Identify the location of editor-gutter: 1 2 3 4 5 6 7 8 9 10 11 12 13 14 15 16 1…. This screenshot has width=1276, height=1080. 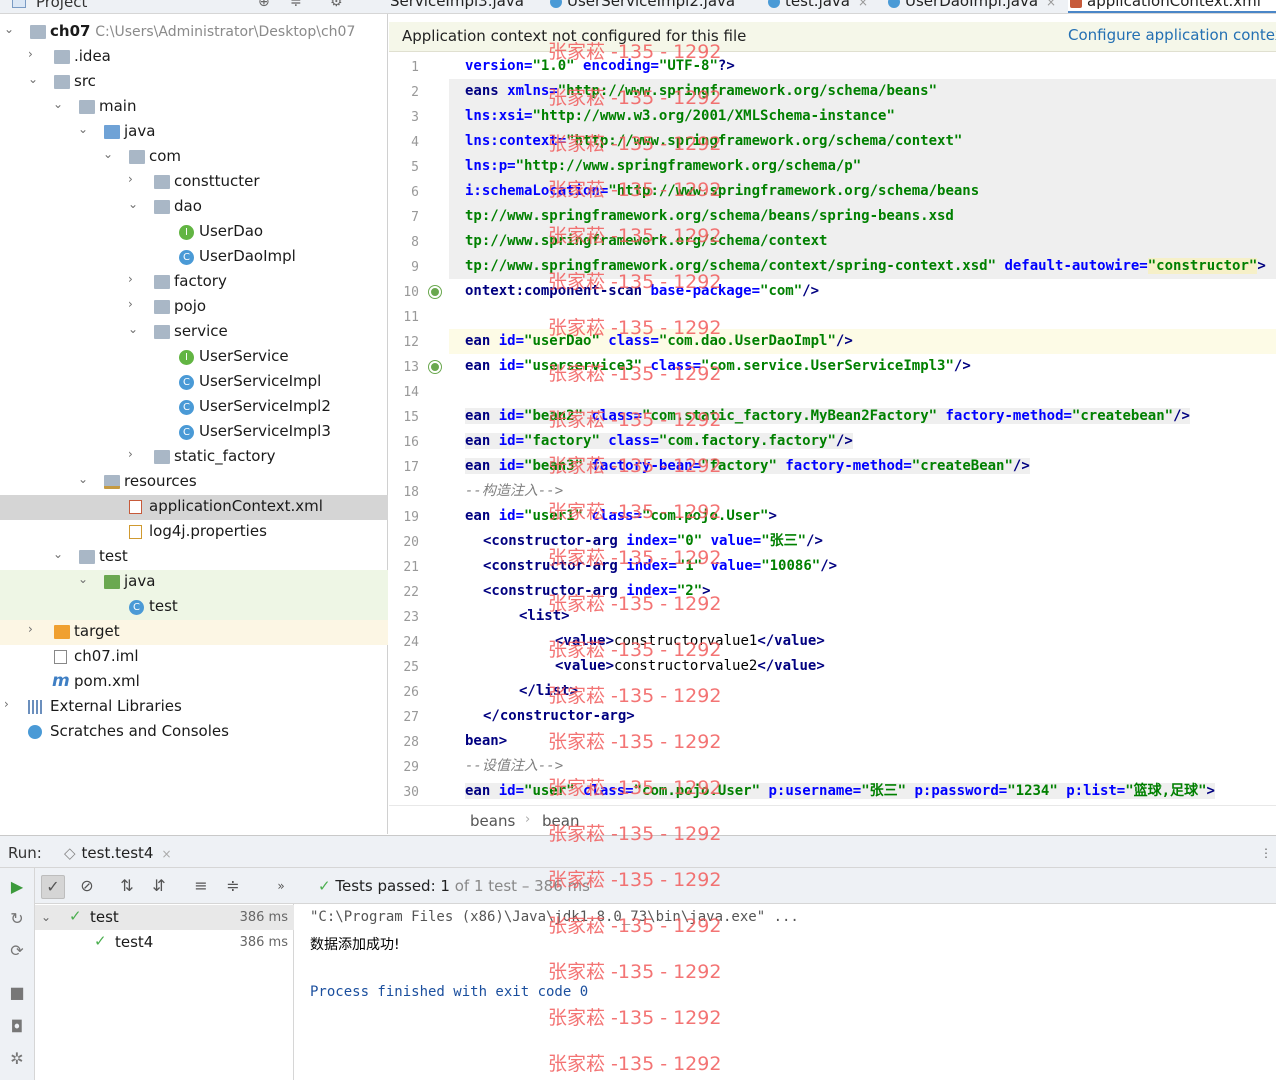
(419, 429).